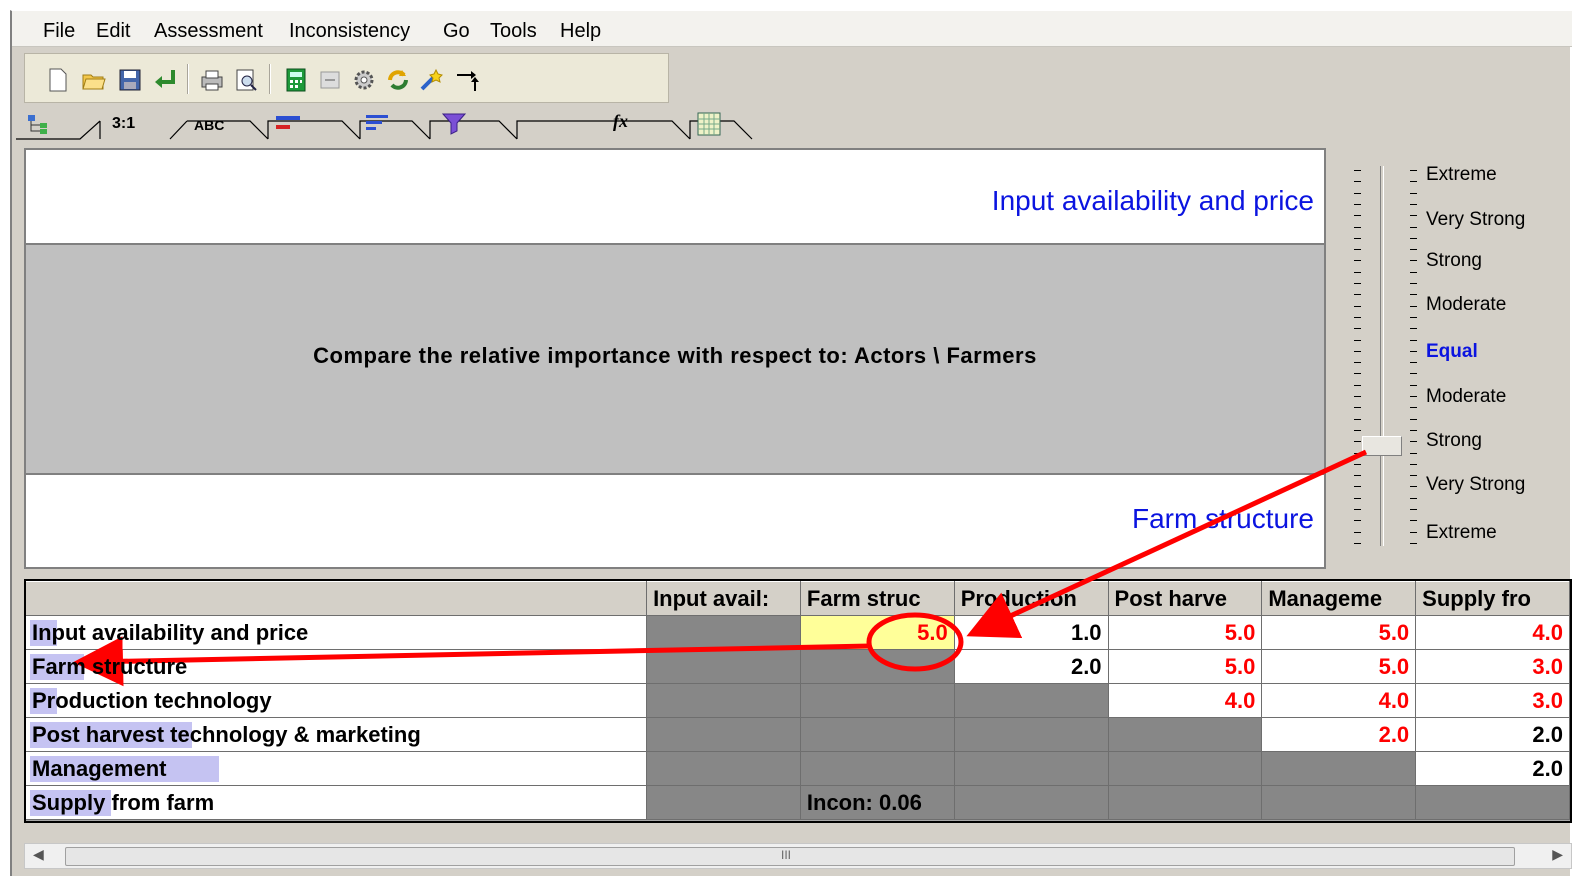  What do you see at coordinates (1339, 598) in the screenshot?
I see `column-header: Manageme` at bounding box center [1339, 598].